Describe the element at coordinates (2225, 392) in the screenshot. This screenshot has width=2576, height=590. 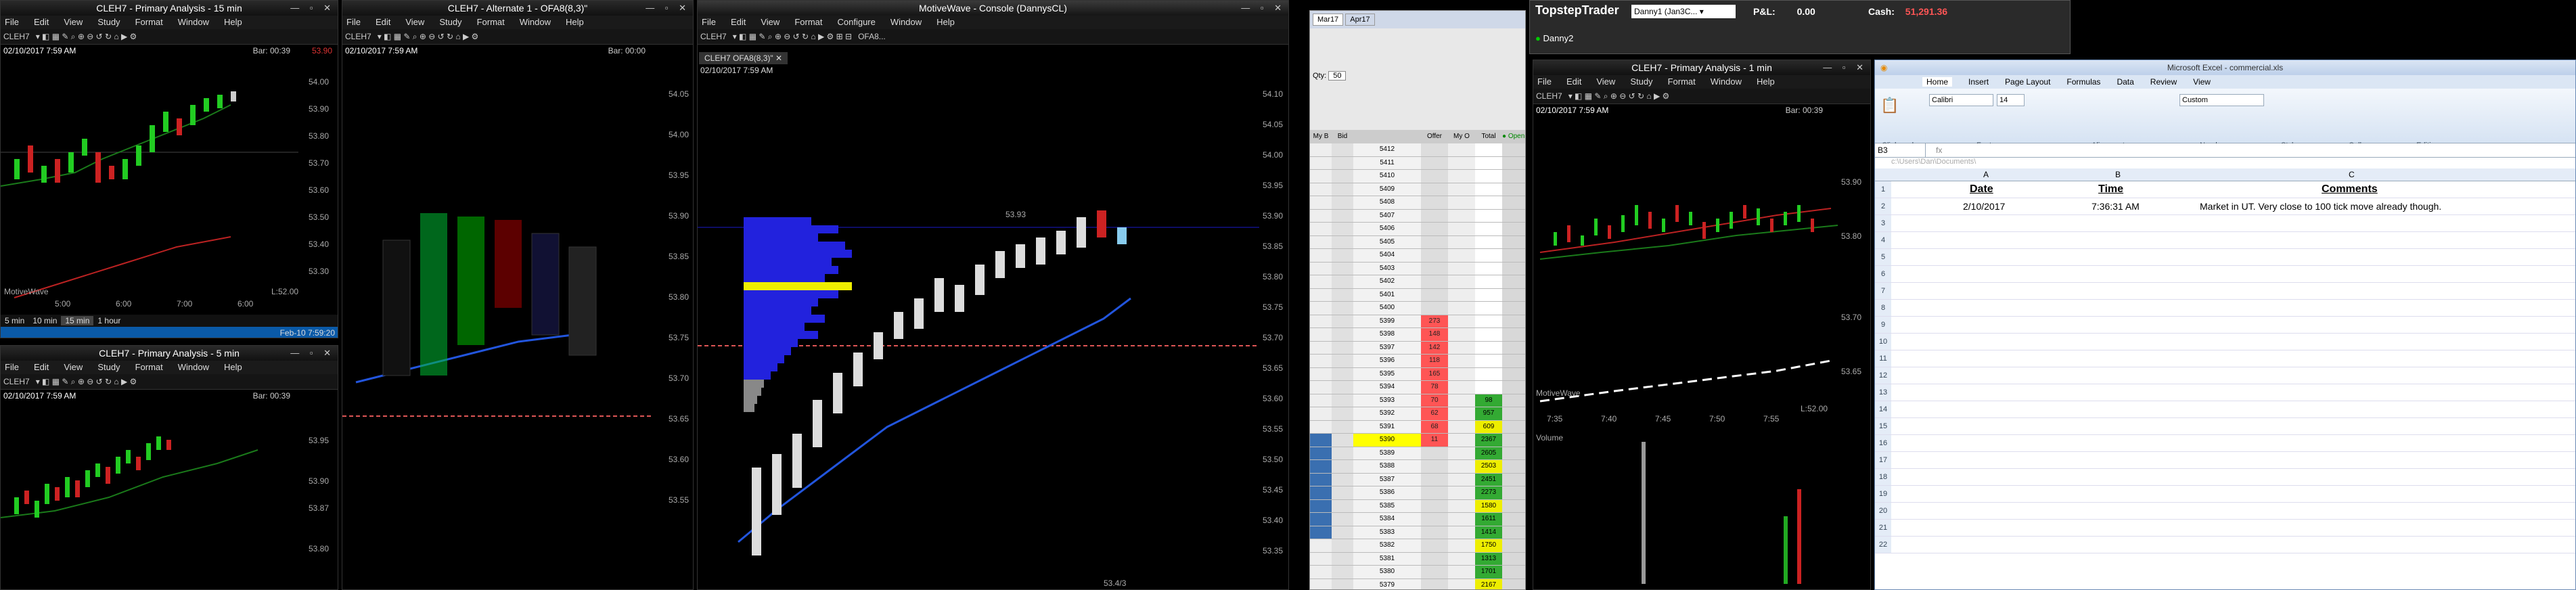
I see `sheet-row: 13` at that location.